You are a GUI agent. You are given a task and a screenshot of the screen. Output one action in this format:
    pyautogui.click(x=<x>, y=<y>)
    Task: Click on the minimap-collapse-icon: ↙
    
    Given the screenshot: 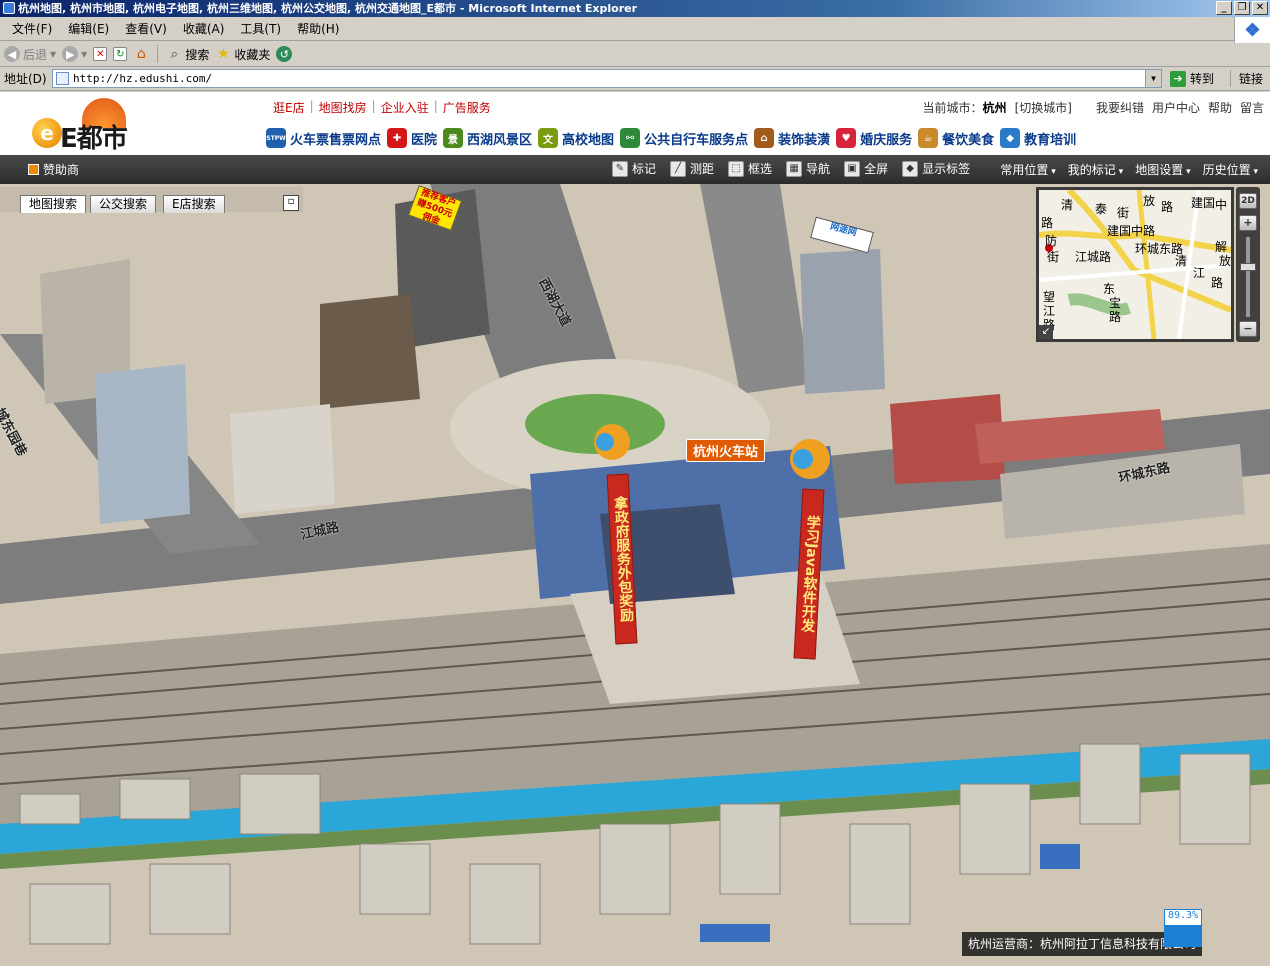 What is the action you would take?
    pyautogui.click(x=1046, y=332)
    